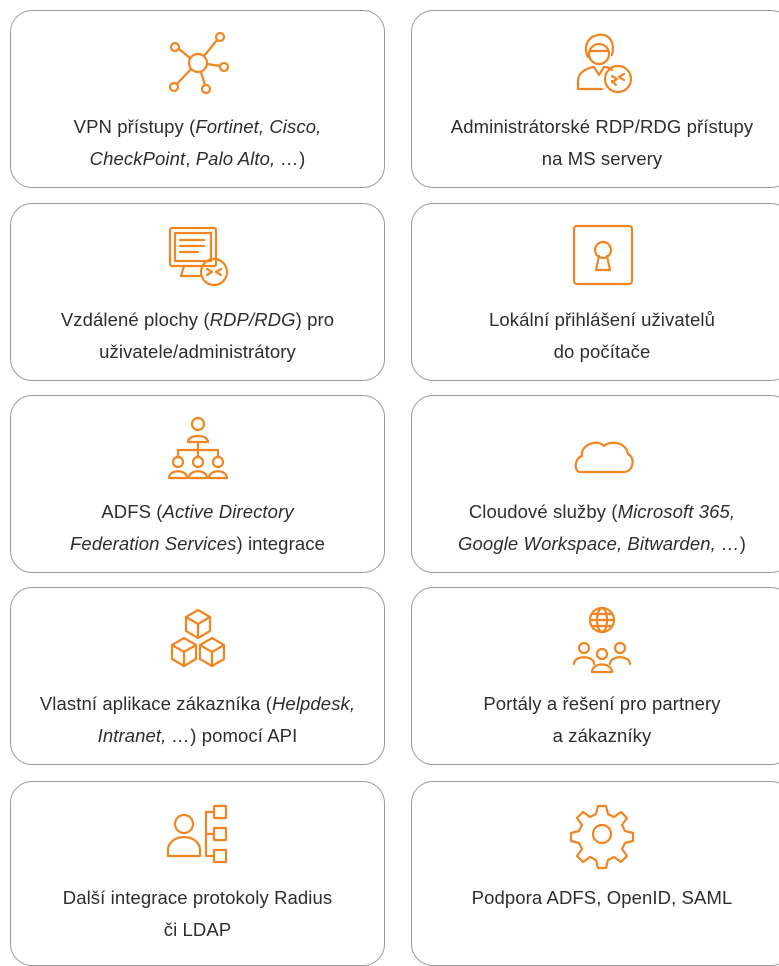 The width and height of the screenshot is (779, 966). What do you see at coordinates (198, 834) in the screenshot?
I see `user-tree-icon` at bounding box center [198, 834].